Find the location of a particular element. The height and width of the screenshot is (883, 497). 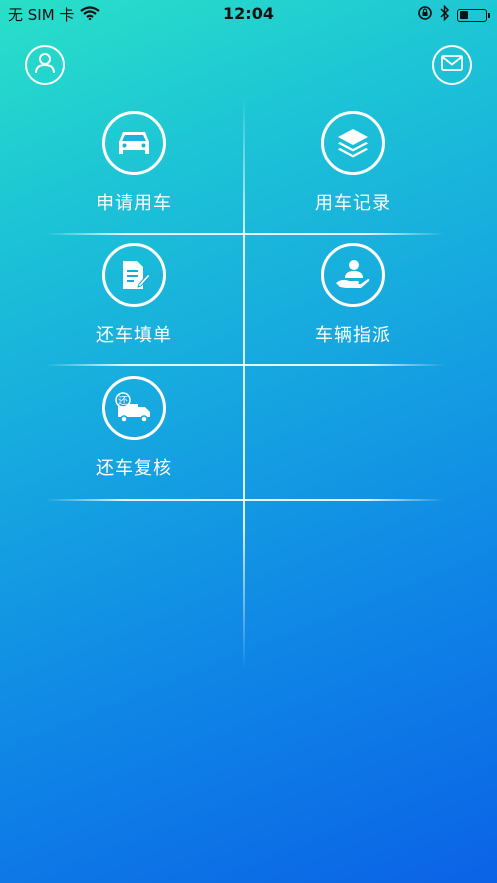

tile-label: 还车复核 is located at coordinates (134, 468).